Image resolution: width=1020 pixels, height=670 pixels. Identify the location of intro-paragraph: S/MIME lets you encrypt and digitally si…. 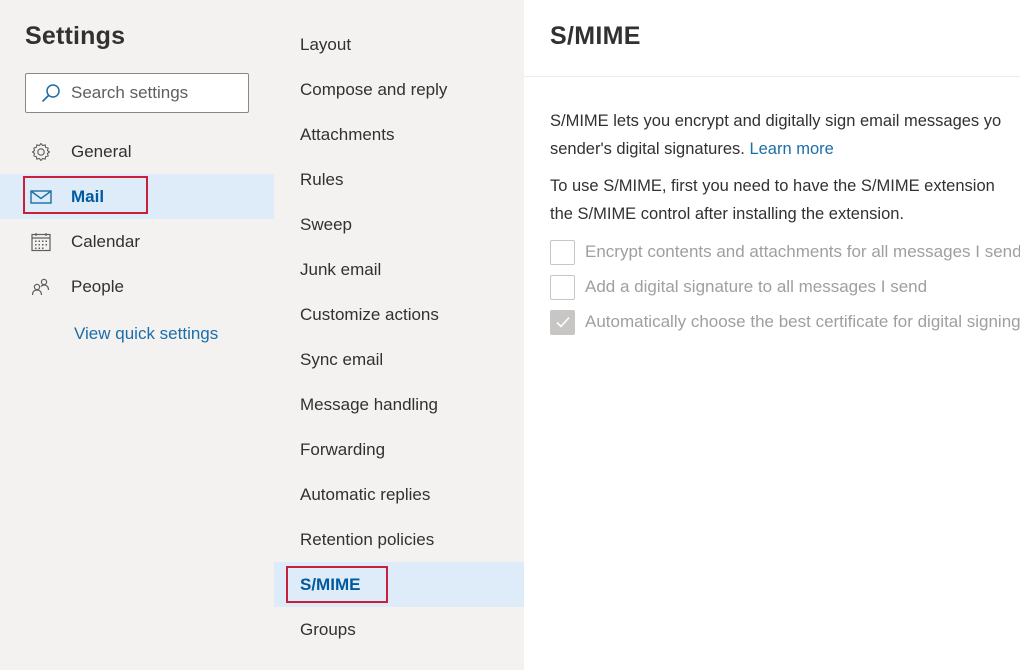
(785, 135).